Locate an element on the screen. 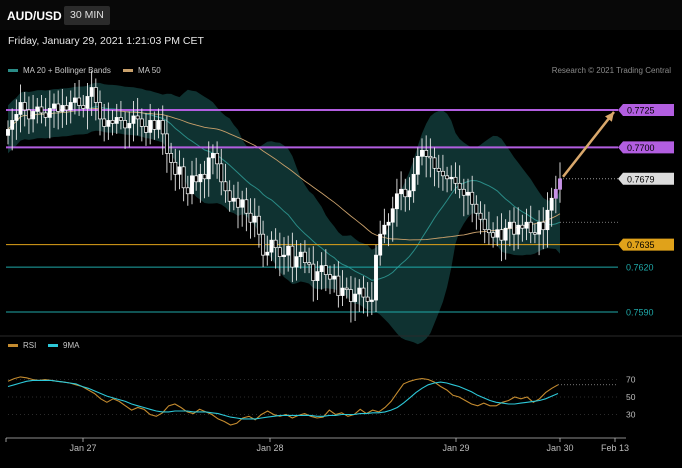  x-tick-label-3: Jan 30 is located at coordinates (559, 448).